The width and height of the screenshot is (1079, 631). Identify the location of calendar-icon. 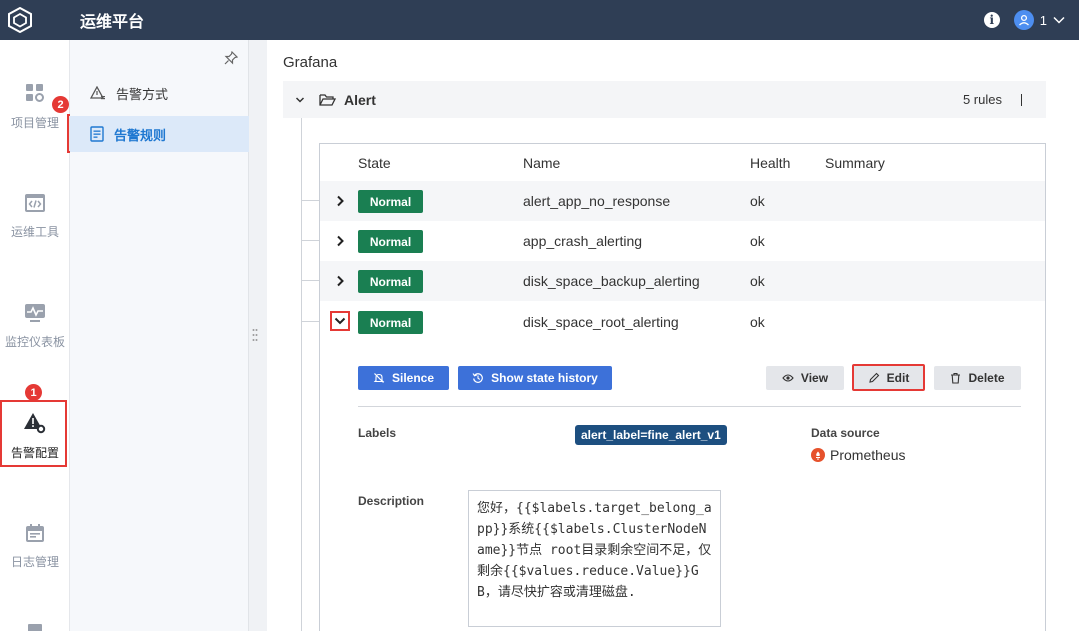
(35, 532).